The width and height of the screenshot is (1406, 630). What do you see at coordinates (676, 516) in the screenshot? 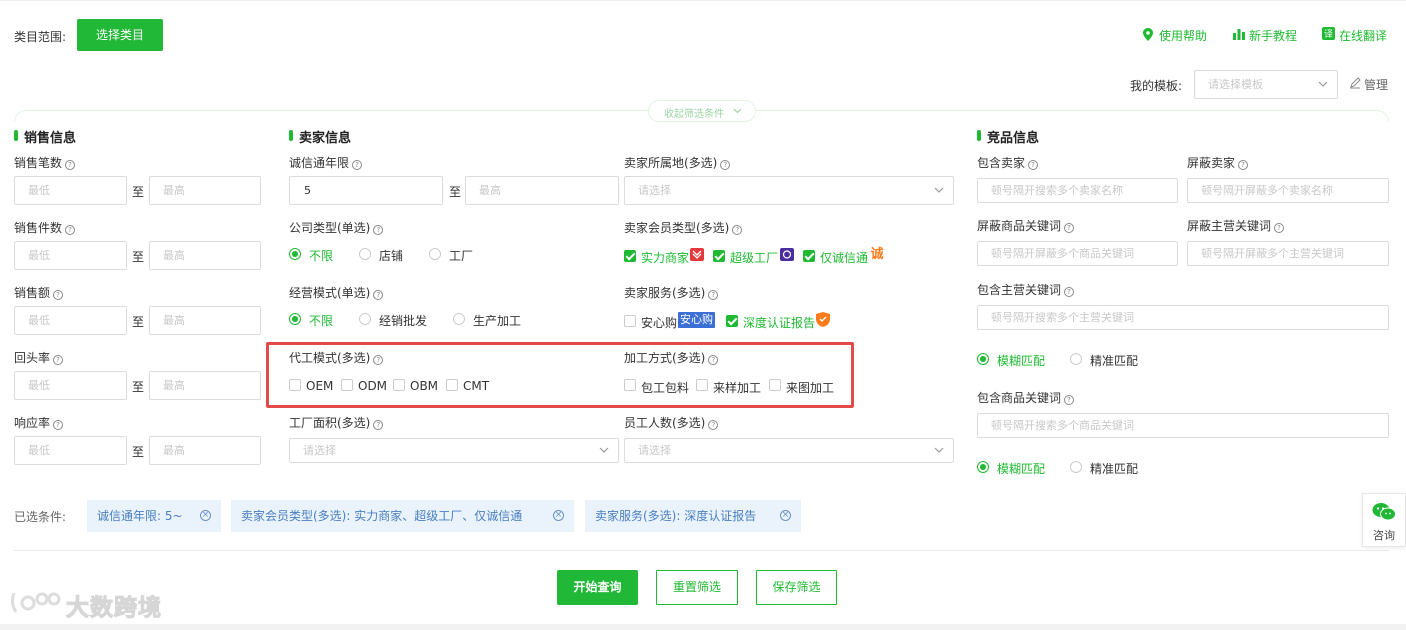
I see `selected-tag-text: 卖家服务(多选): 深度认证报告` at bounding box center [676, 516].